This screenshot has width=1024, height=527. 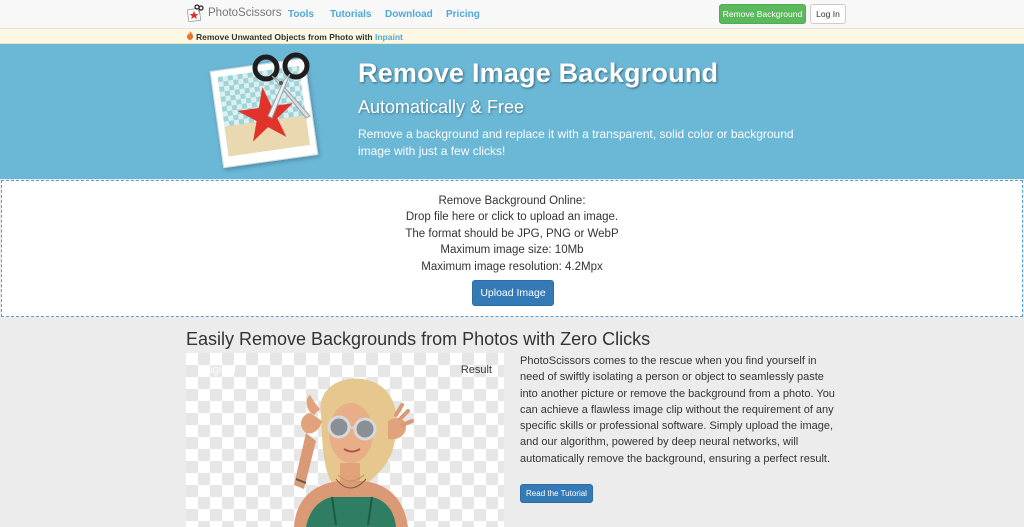 I want to click on hero-title: Remove Image Background, so click(x=538, y=73).